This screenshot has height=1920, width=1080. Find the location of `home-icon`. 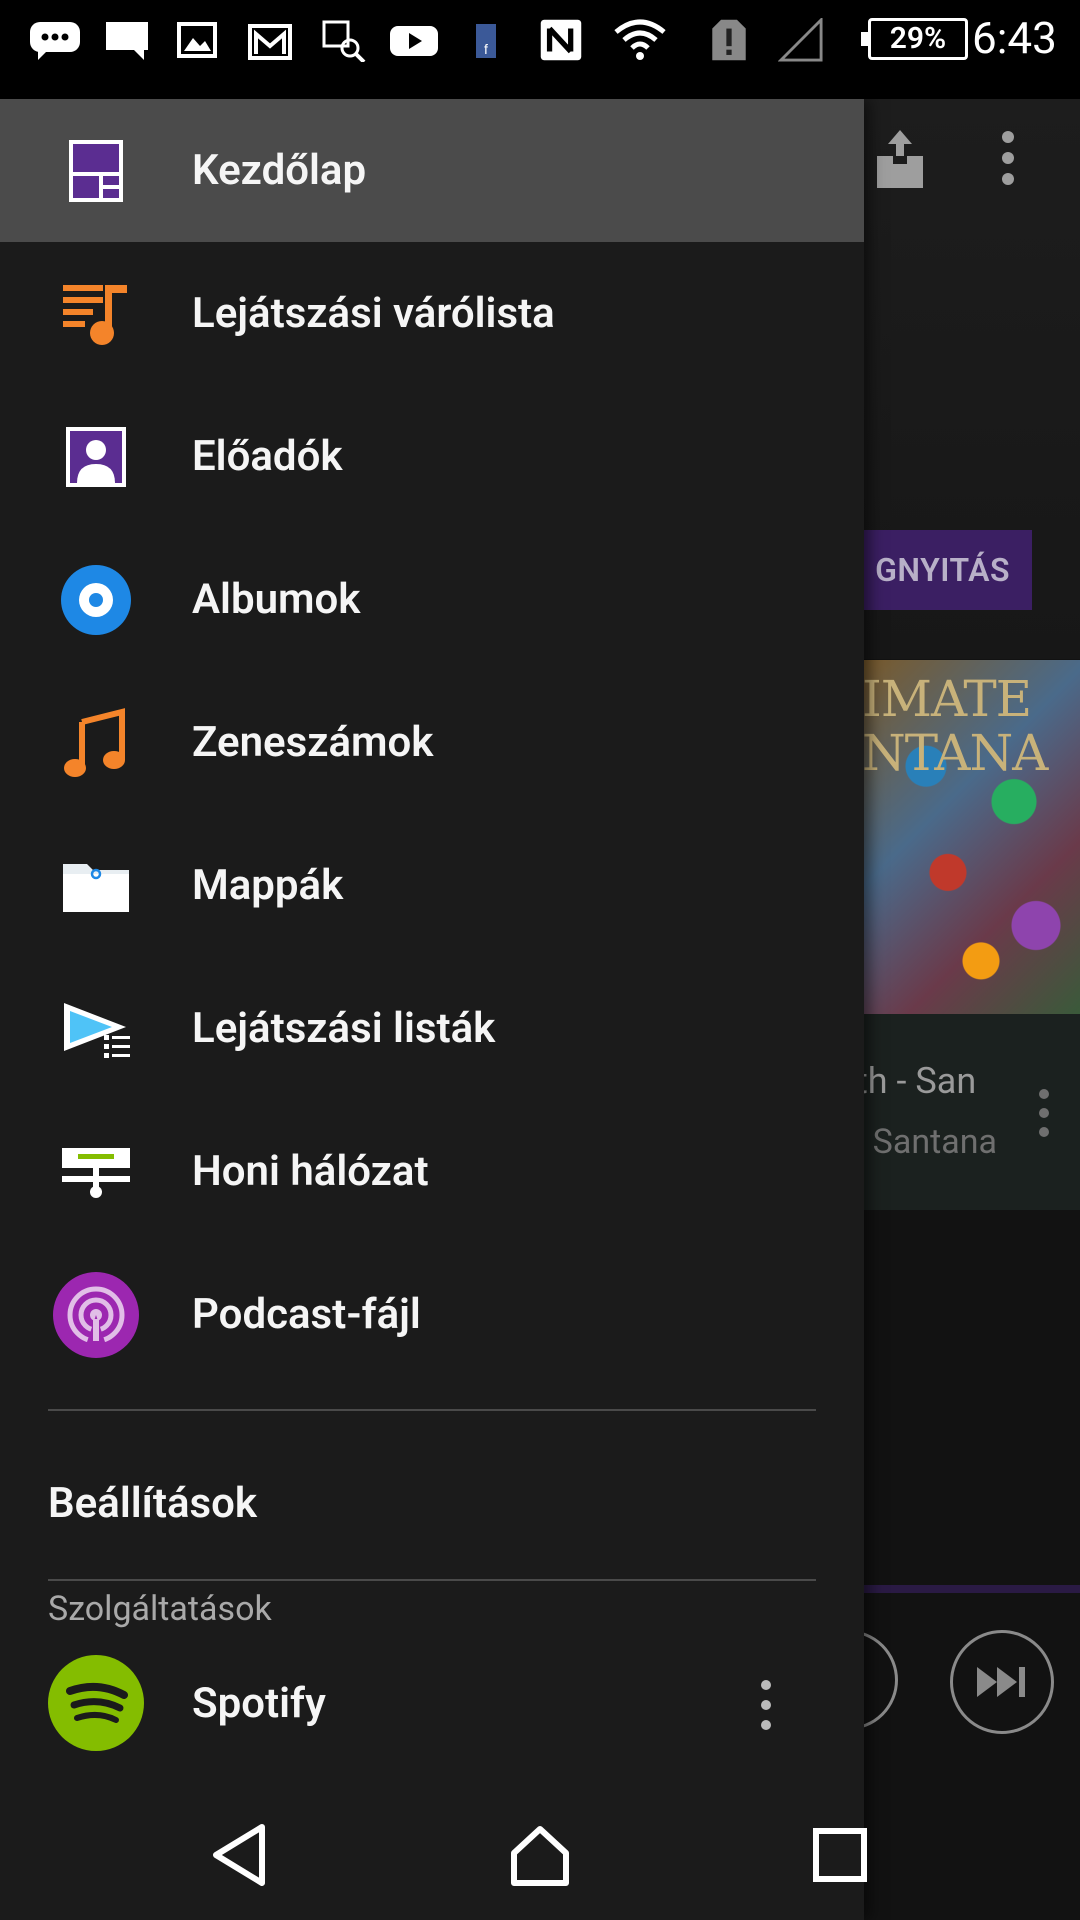

home-icon is located at coordinates (540, 1856).